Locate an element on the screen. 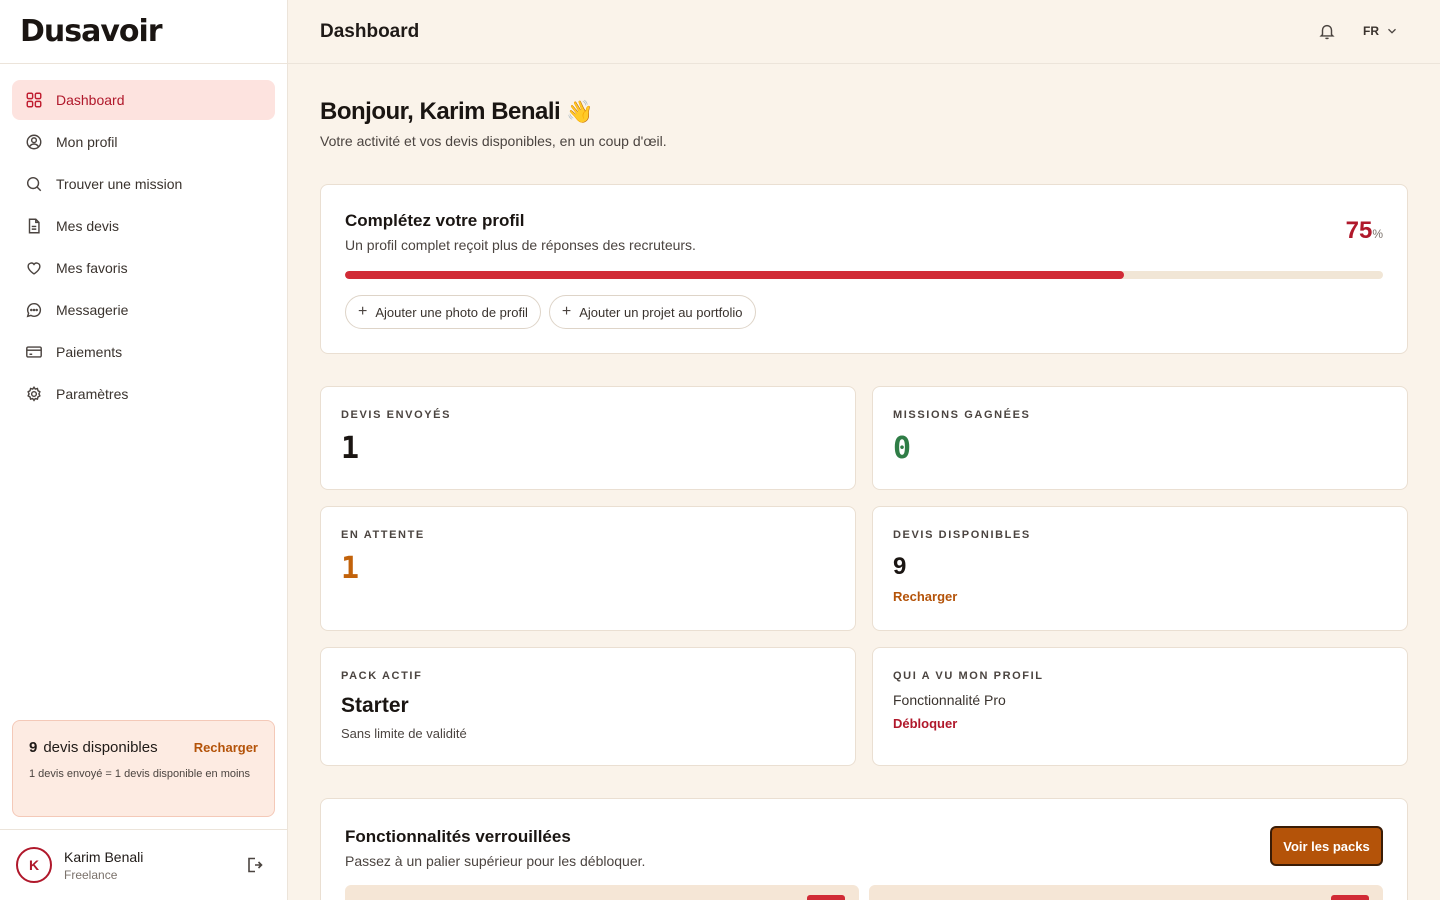 Image resolution: width=1440 pixels, height=900 pixels. sidebar-item-label: Paramètres is located at coordinates (92, 394).